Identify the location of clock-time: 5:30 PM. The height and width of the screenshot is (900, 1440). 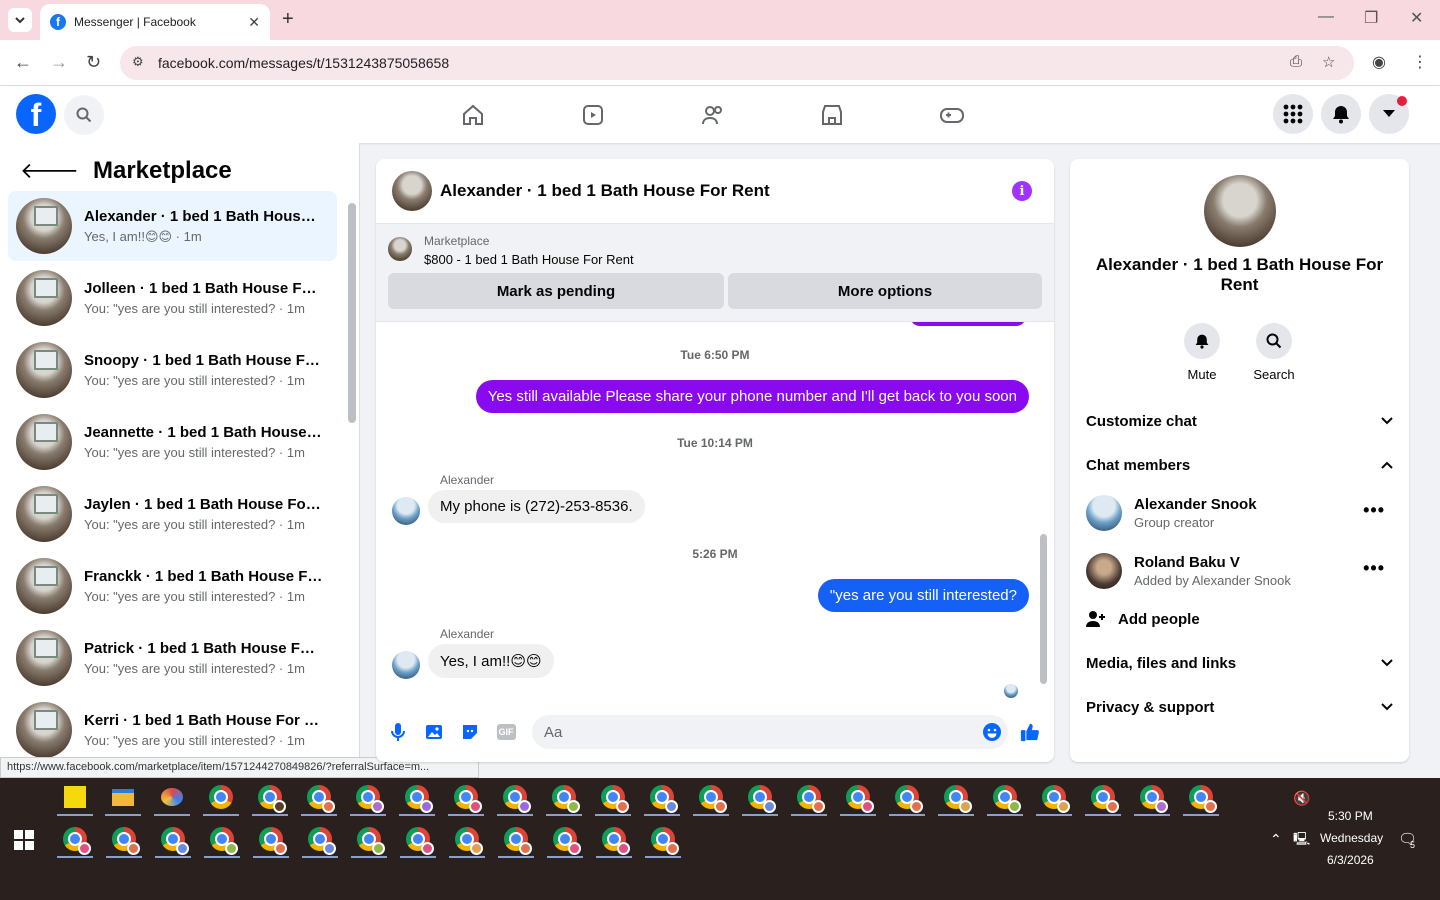
(1350, 816).